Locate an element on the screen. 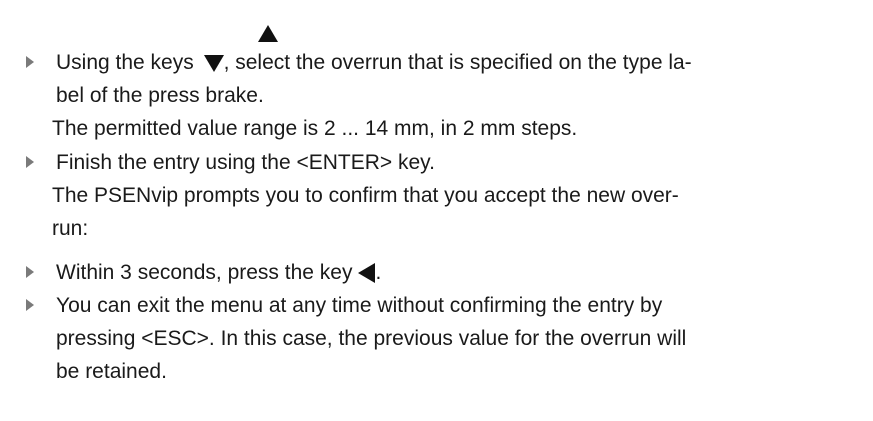 The width and height of the screenshot is (873, 421). step-text: . is located at coordinates (378, 272).